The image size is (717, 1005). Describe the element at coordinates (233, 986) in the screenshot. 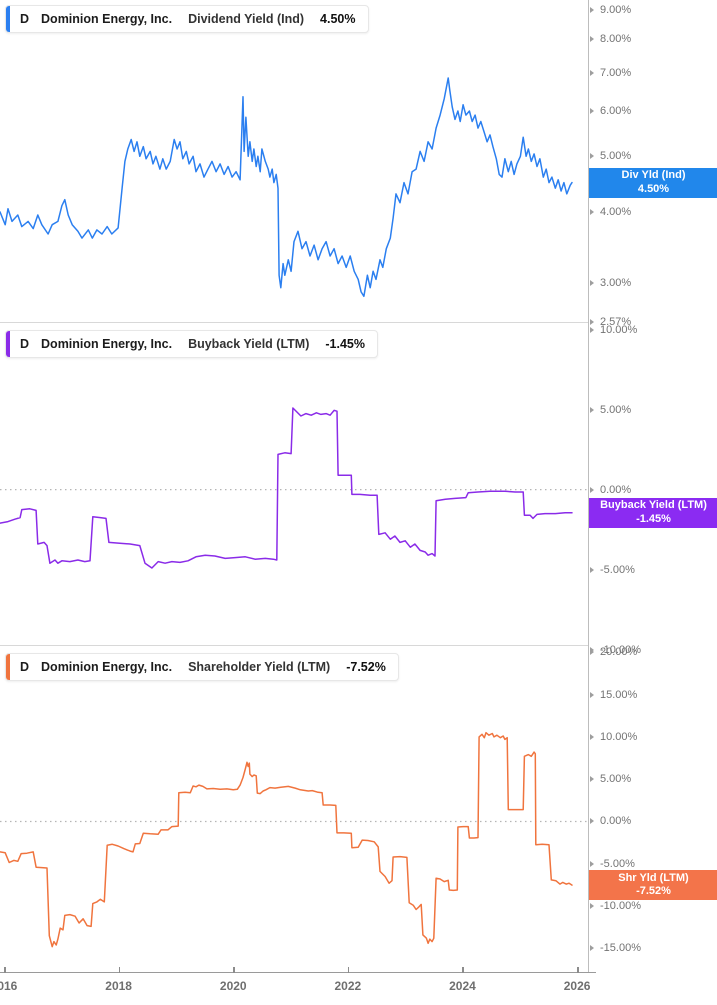

I see `x-axis-year-label: 2020` at that location.